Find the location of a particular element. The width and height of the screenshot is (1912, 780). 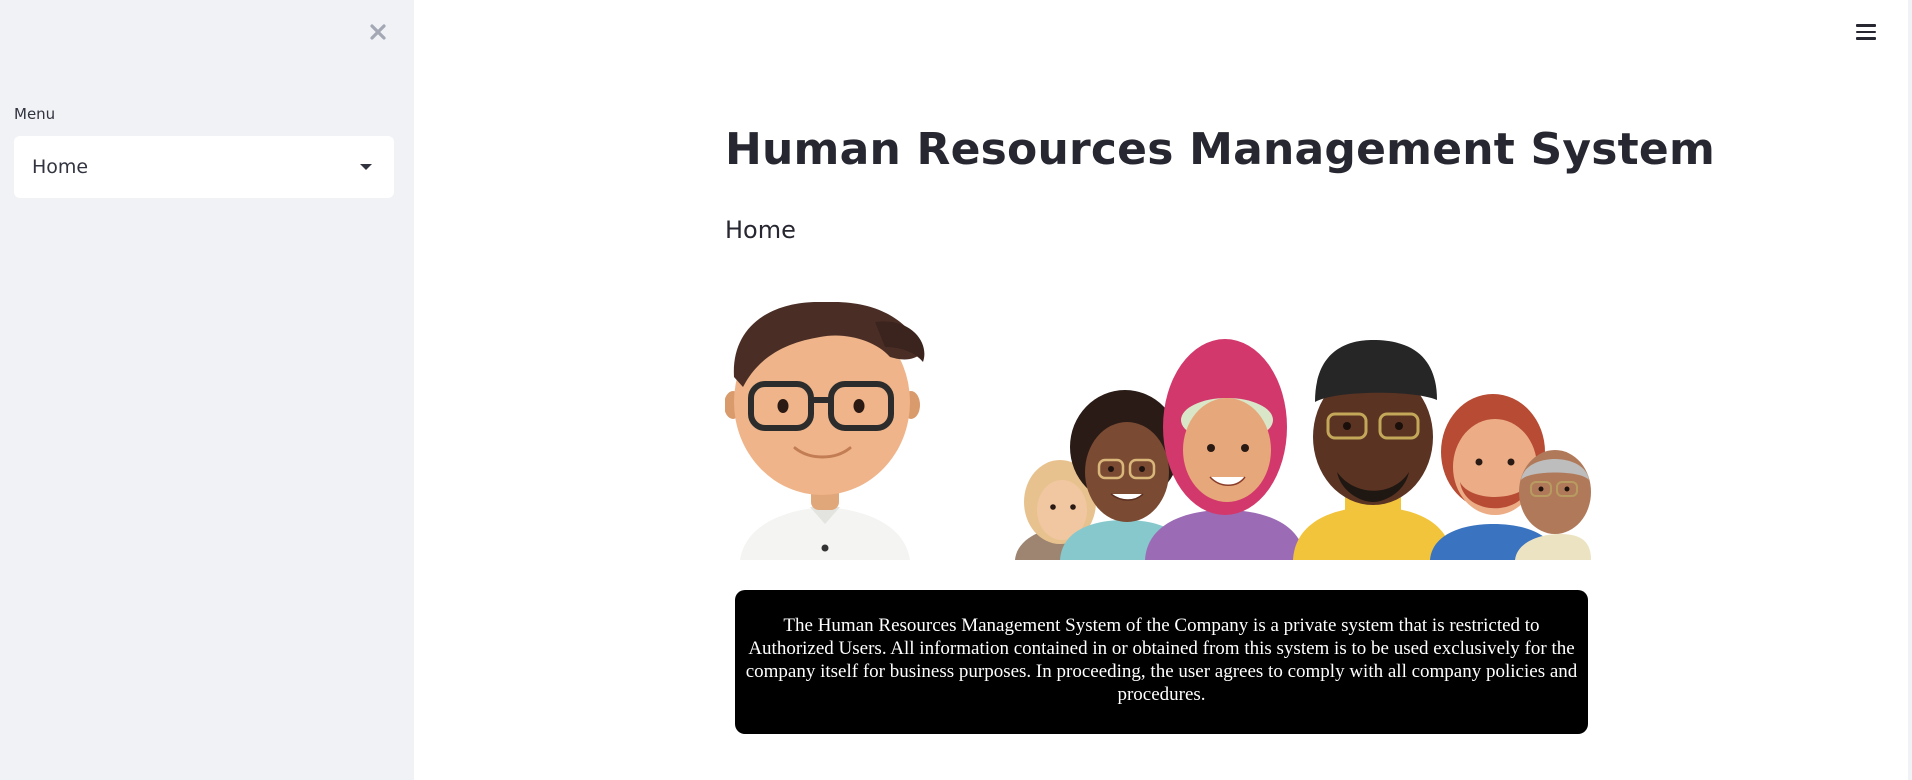

hero-image is located at coordinates (1158, 431).